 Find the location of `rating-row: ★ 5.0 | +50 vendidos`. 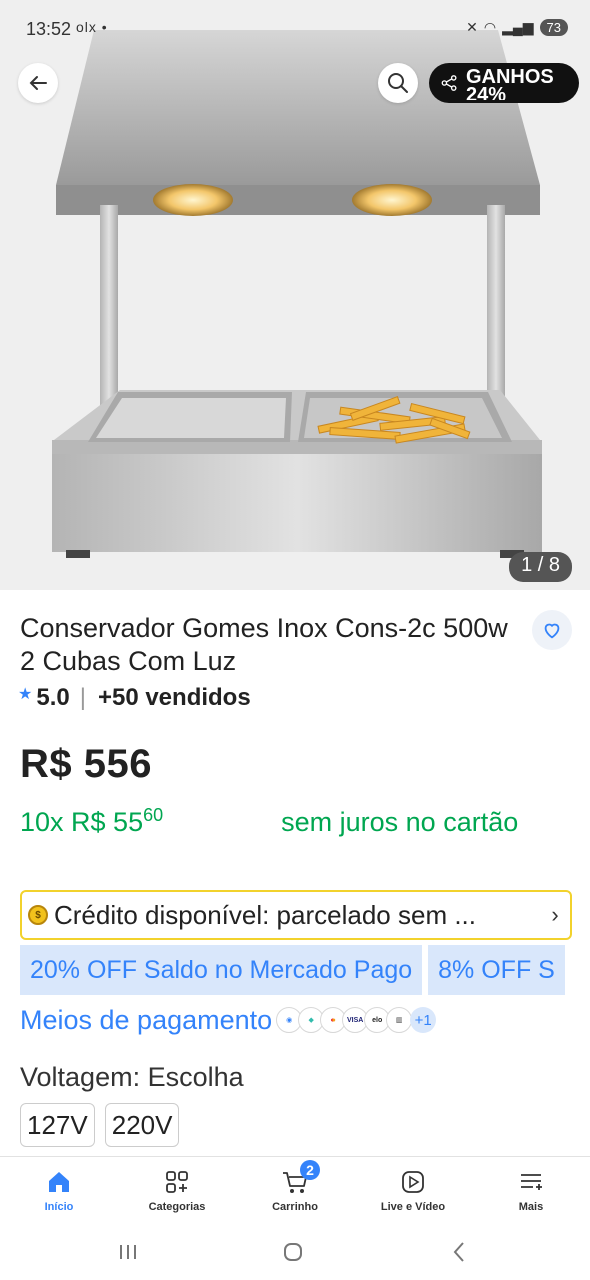

rating-row: ★ 5.0 | +50 vendidos is located at coordinates (134, 698).